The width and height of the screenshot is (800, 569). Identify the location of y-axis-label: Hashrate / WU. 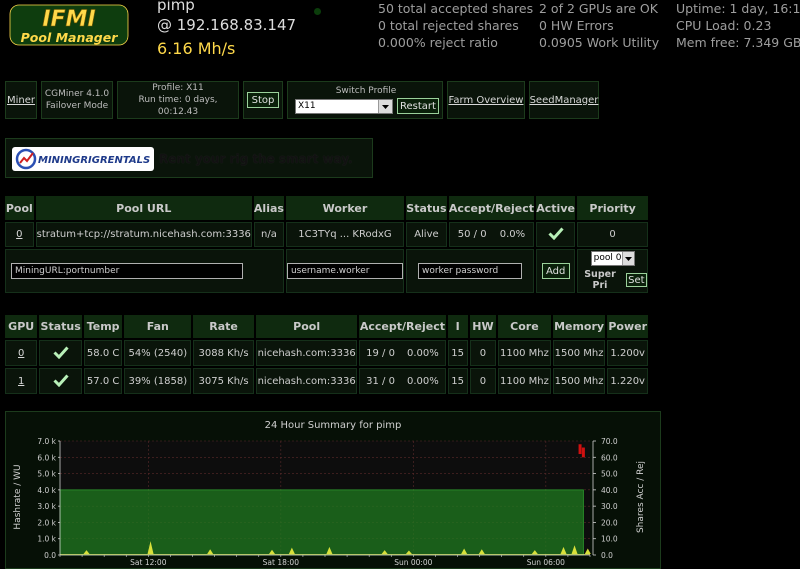
(18, 496).